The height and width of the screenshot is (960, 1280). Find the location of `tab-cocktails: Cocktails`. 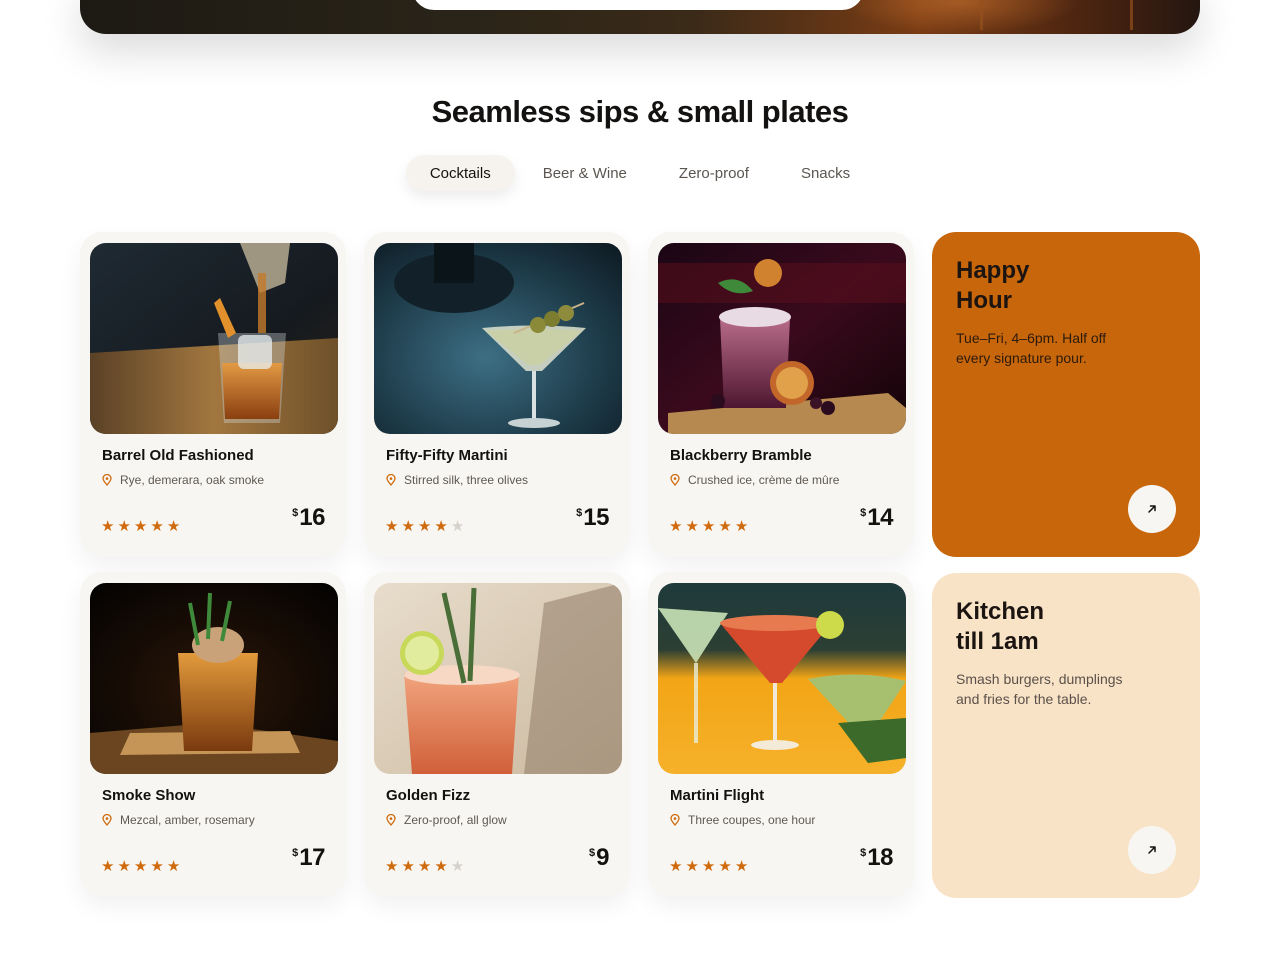

tab-cocktails: Cocktails is located at coordinates (460, 173).